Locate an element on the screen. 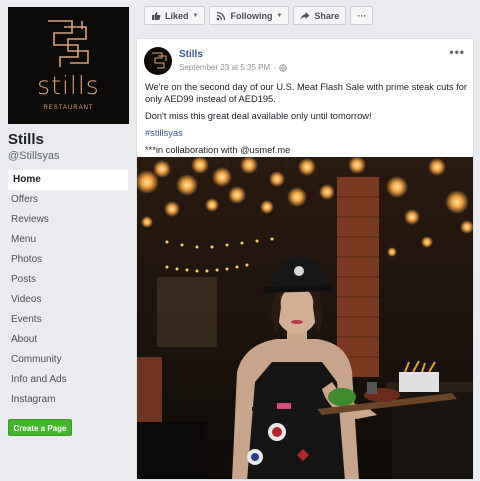 The image size is (480, 481). profile-logo: stills RESTAURANT is located at coordinates (68, 65).